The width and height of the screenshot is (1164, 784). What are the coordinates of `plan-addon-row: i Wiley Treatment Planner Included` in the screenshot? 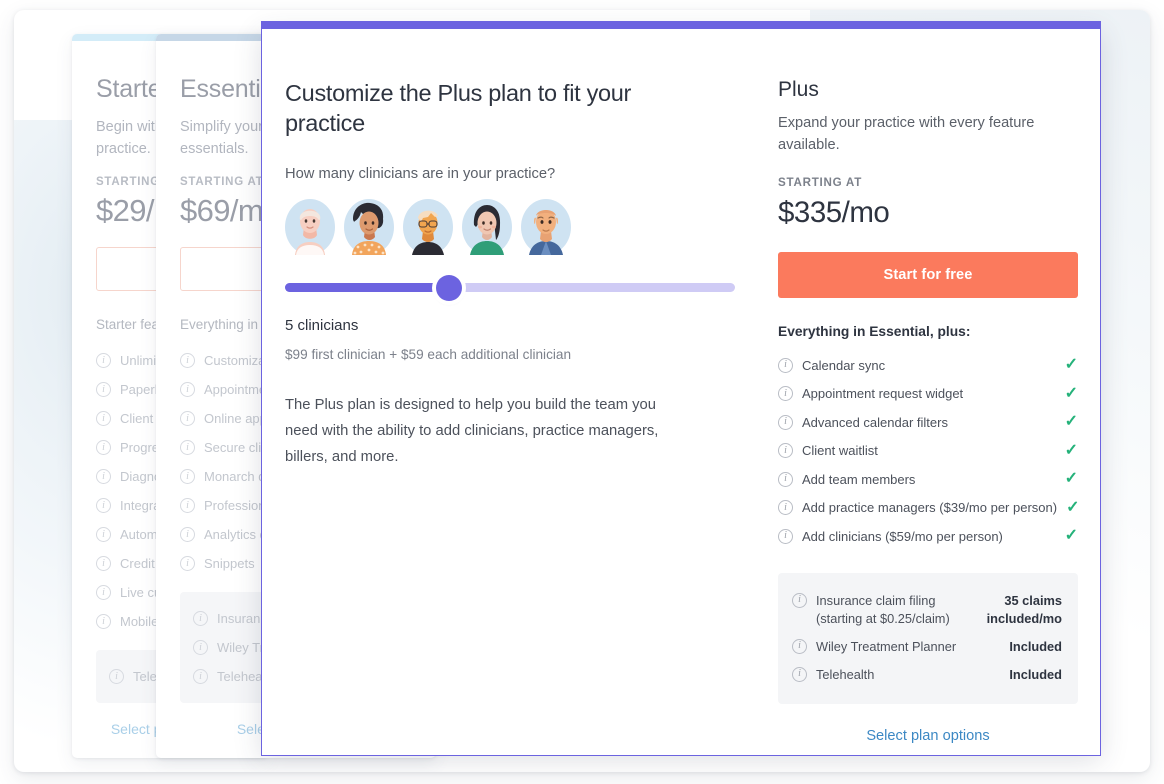 It's located at (927, 647).